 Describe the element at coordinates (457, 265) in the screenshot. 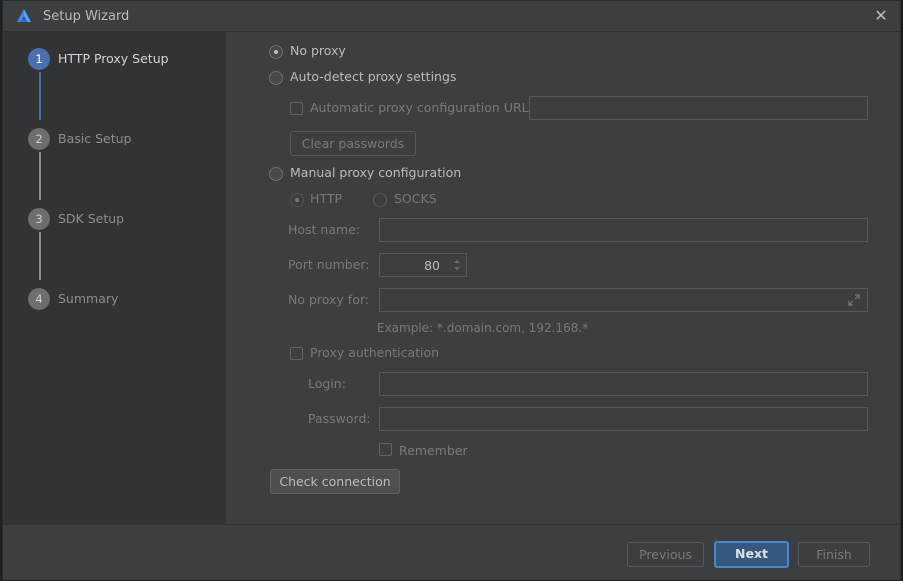

I see `spinner-arrows-icon` at that location.